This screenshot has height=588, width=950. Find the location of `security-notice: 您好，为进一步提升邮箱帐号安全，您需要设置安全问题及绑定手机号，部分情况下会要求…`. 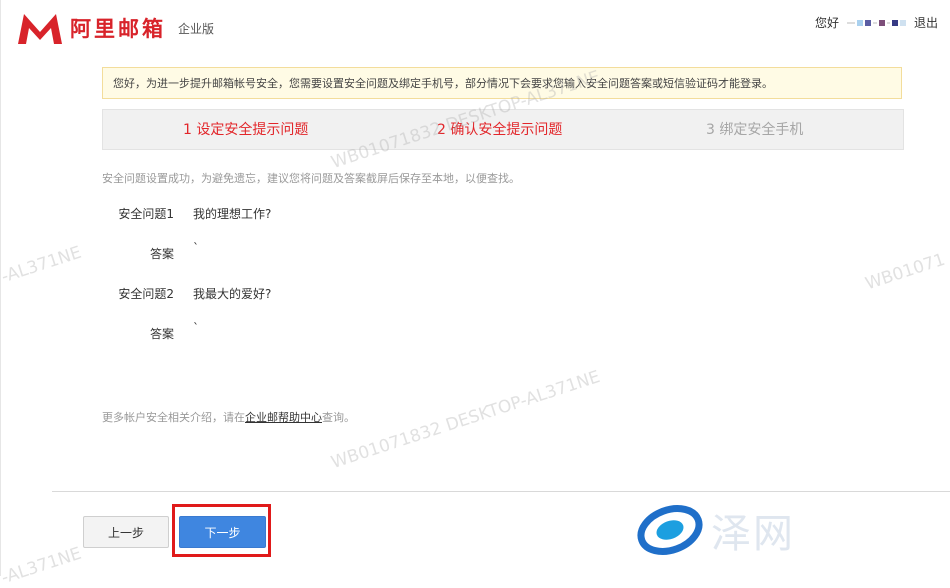

security-notice: 您好，为进一步提升邮箱帐号安全，您需要设置安全问题及绑定手机号，部分情况下会要求… is located at coordinates (502, 83).